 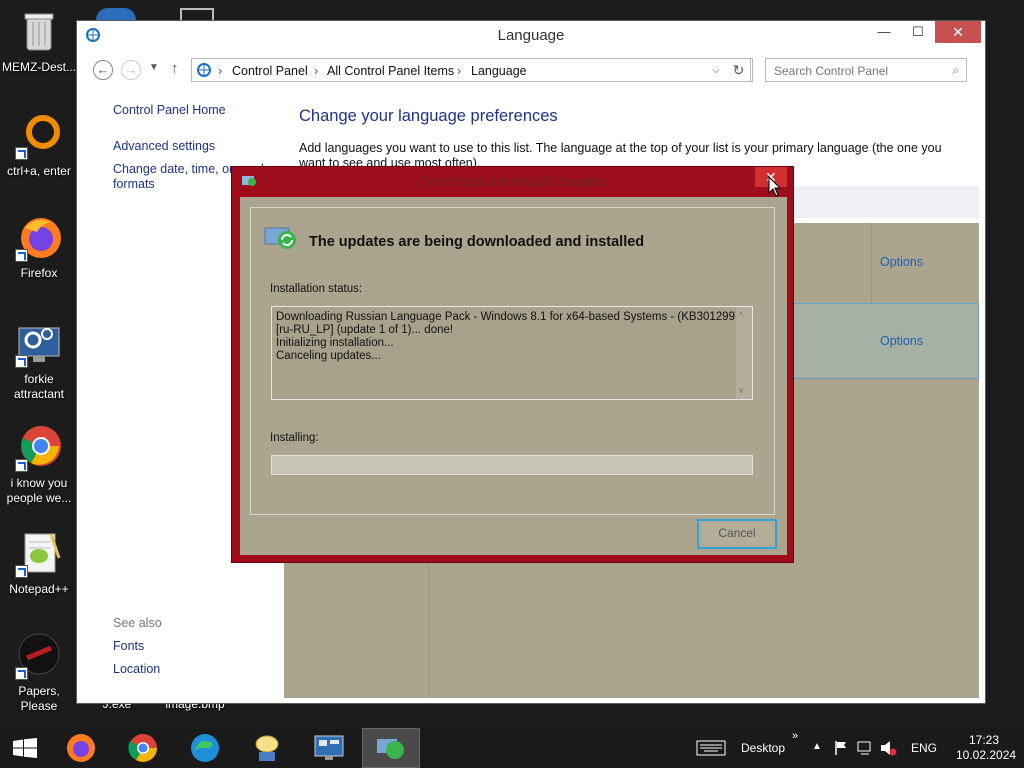 I want to click on install-progress-bar, so click(x=512, y=465).